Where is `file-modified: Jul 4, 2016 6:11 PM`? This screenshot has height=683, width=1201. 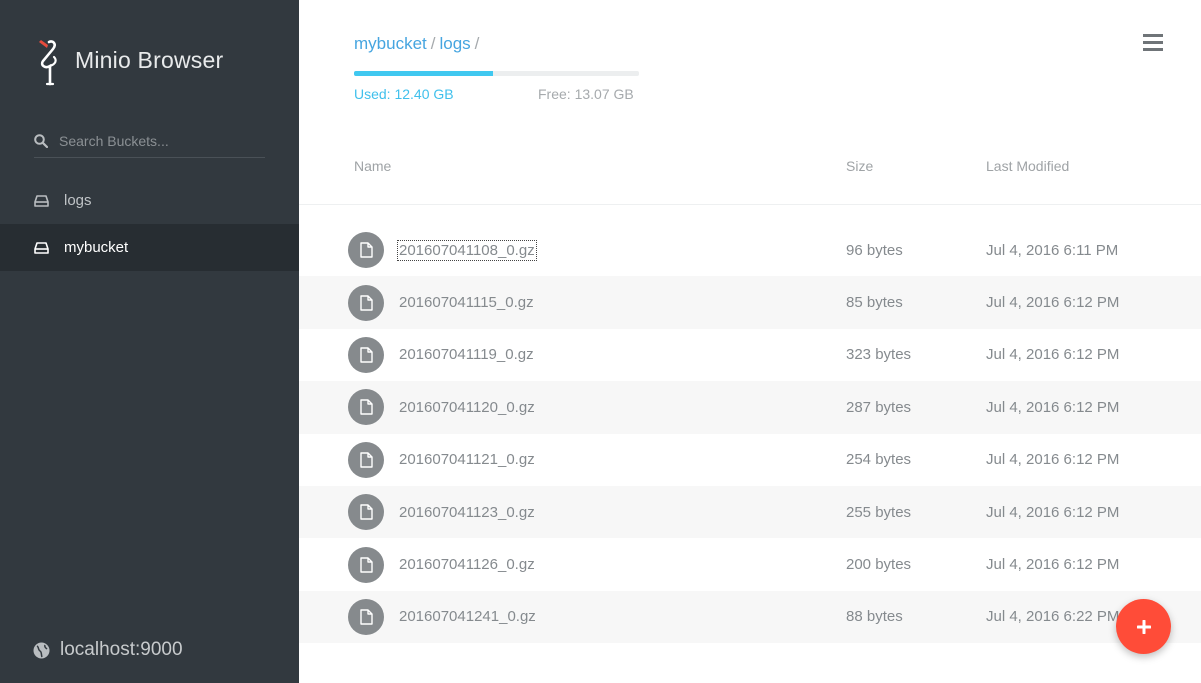 file-modified: Jul 4, 2016 6:11 PM is located at coordinates (1052, 250).